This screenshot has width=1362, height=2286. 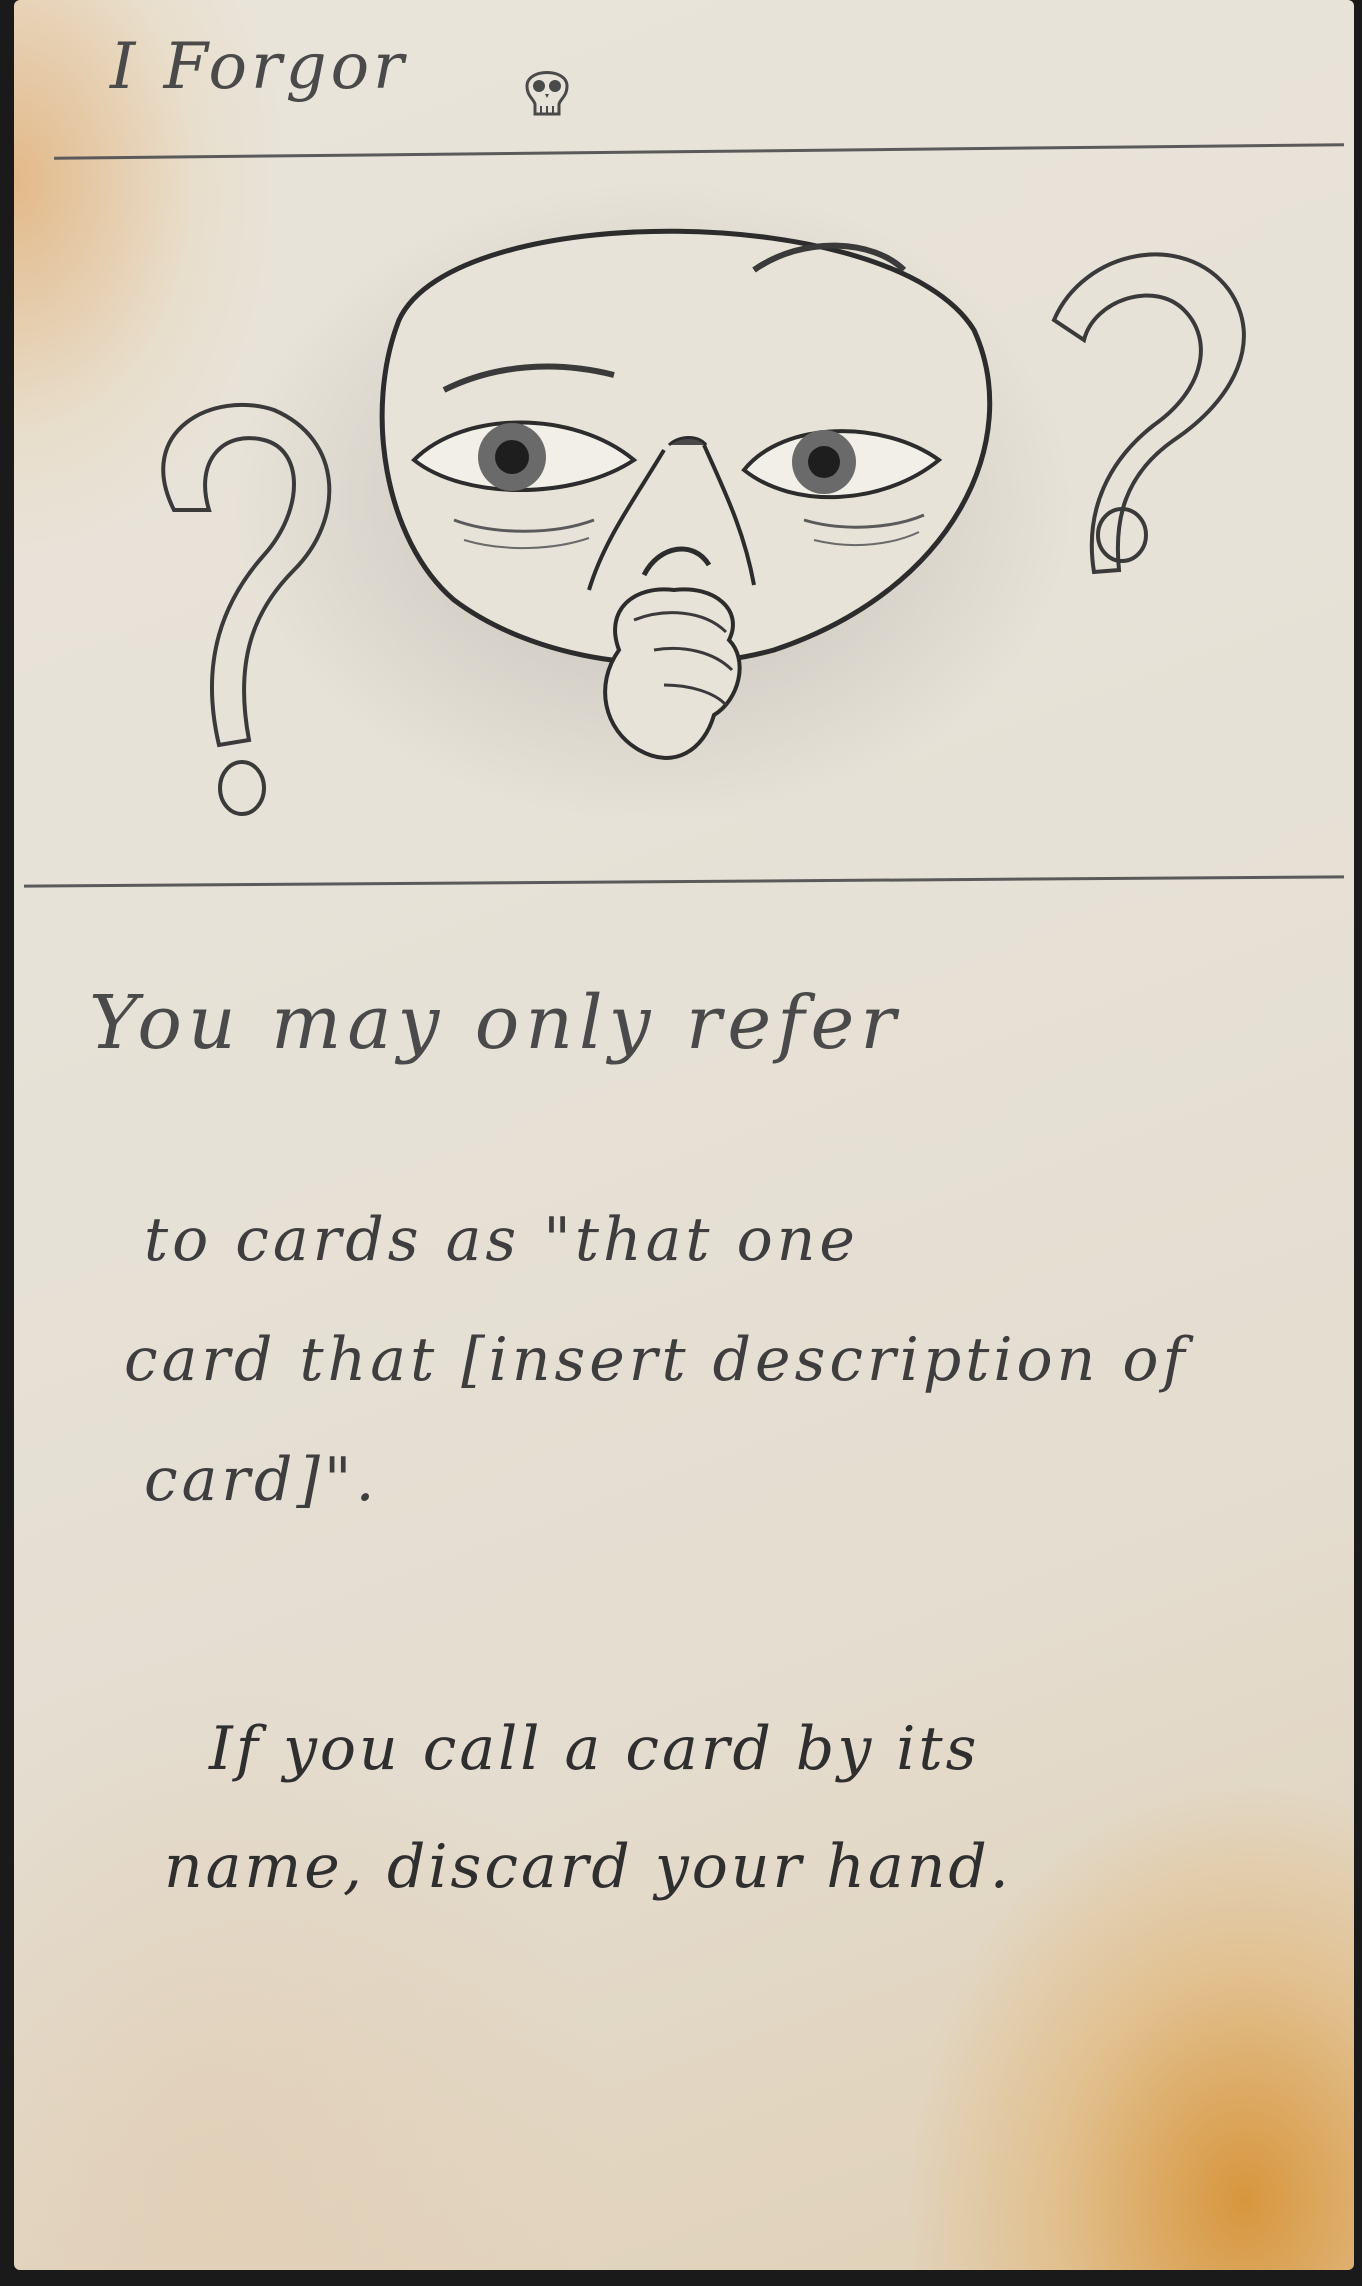 I want to click on penalty-line-2: name, discard your hand., so click(x=588, y=1867).